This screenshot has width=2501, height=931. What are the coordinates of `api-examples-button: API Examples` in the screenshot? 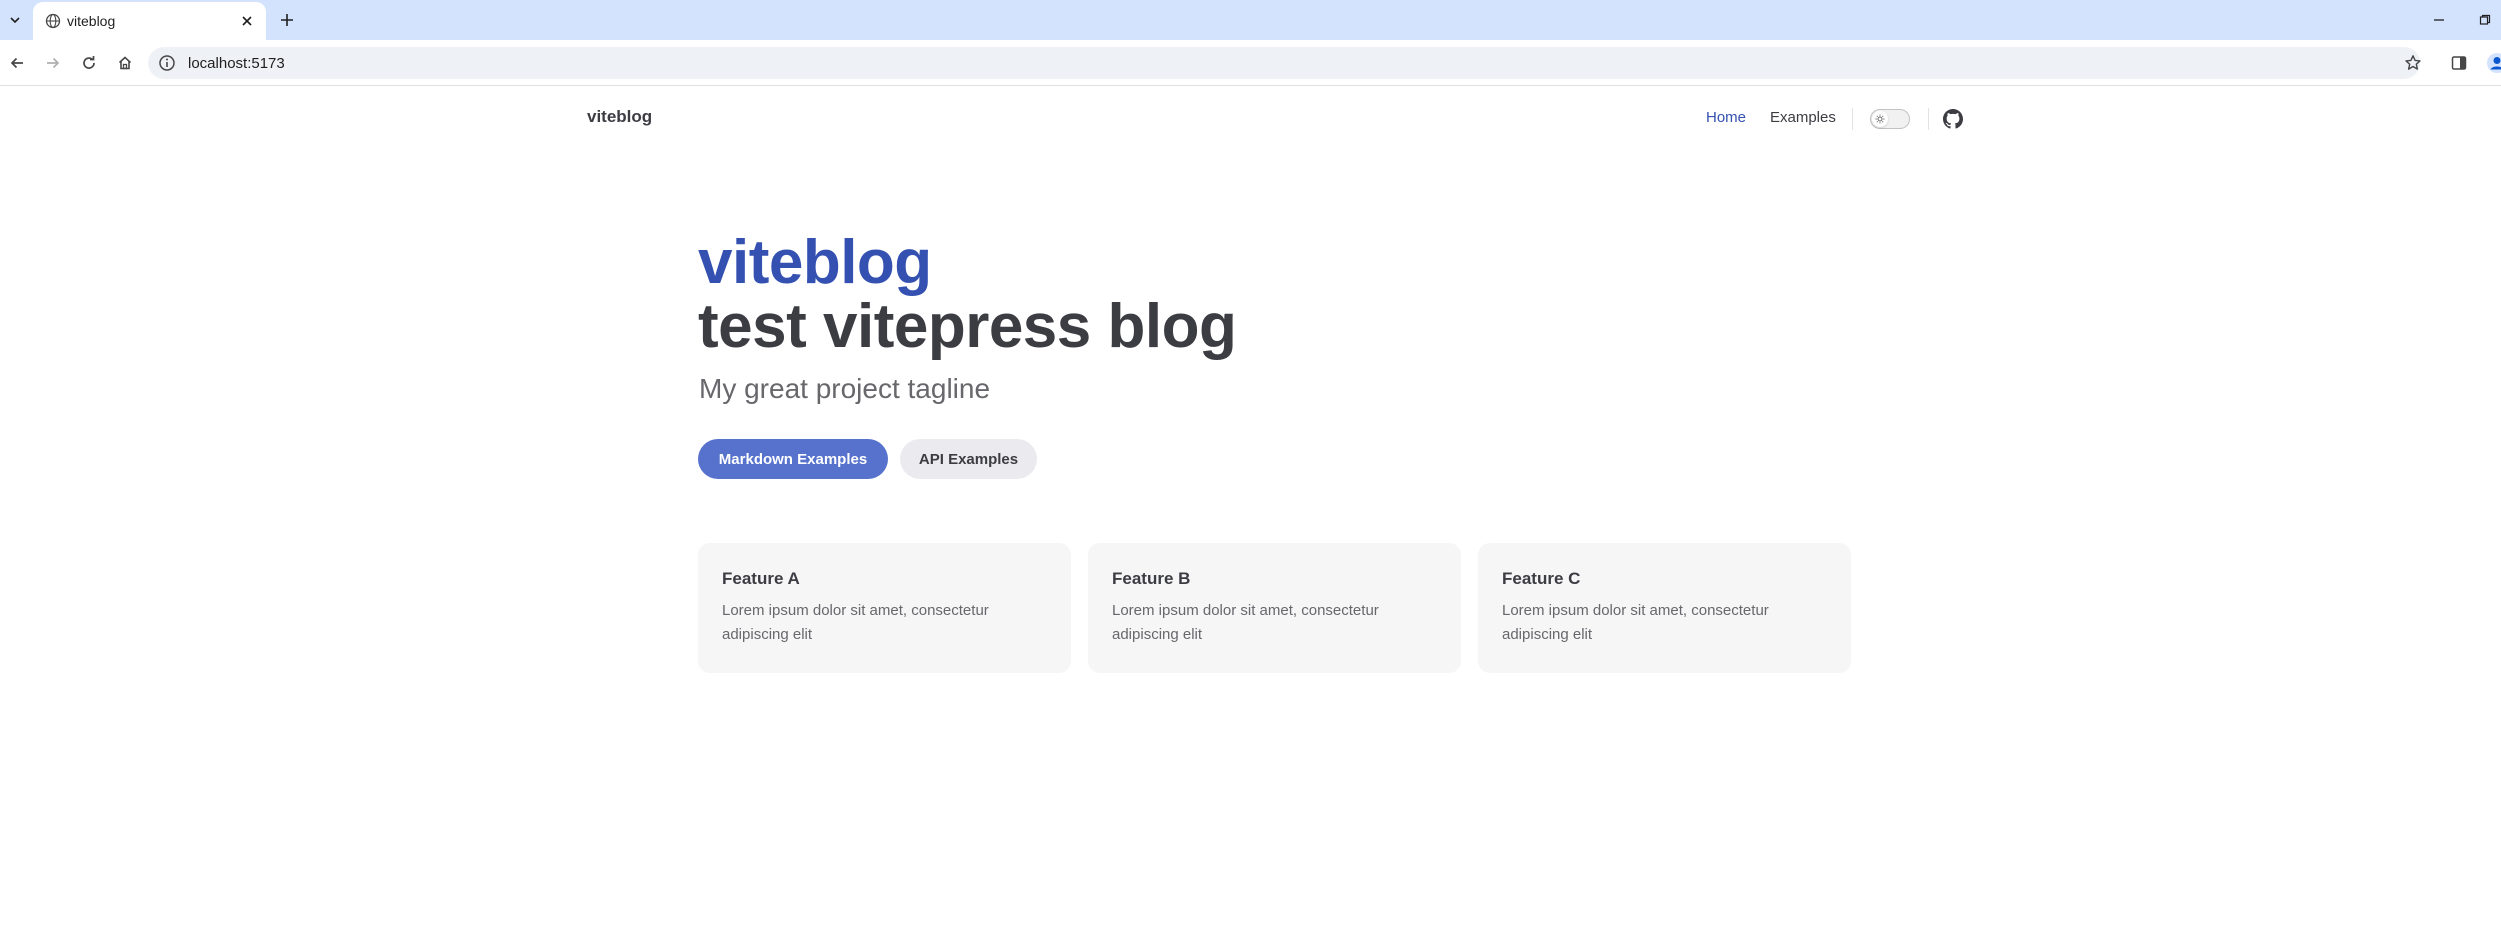 It's located at (968, 459).